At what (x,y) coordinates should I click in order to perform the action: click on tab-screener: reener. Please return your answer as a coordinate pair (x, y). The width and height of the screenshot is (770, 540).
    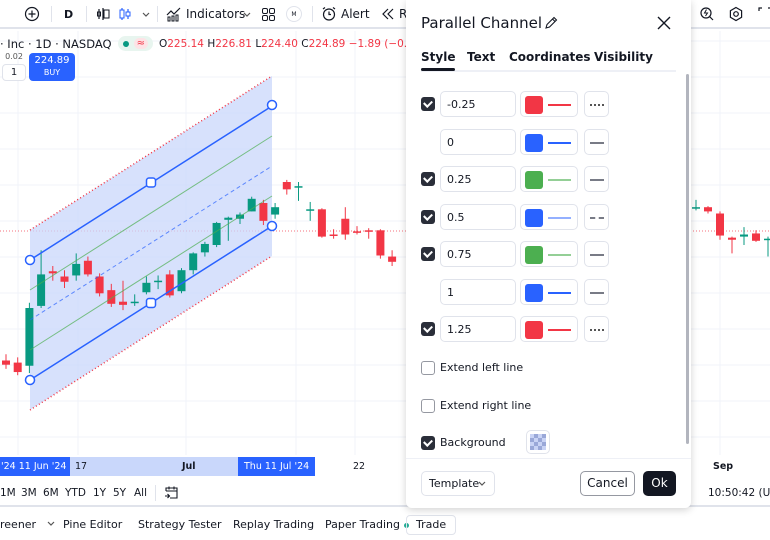
    Looking at the image, I should click on (28, 524).